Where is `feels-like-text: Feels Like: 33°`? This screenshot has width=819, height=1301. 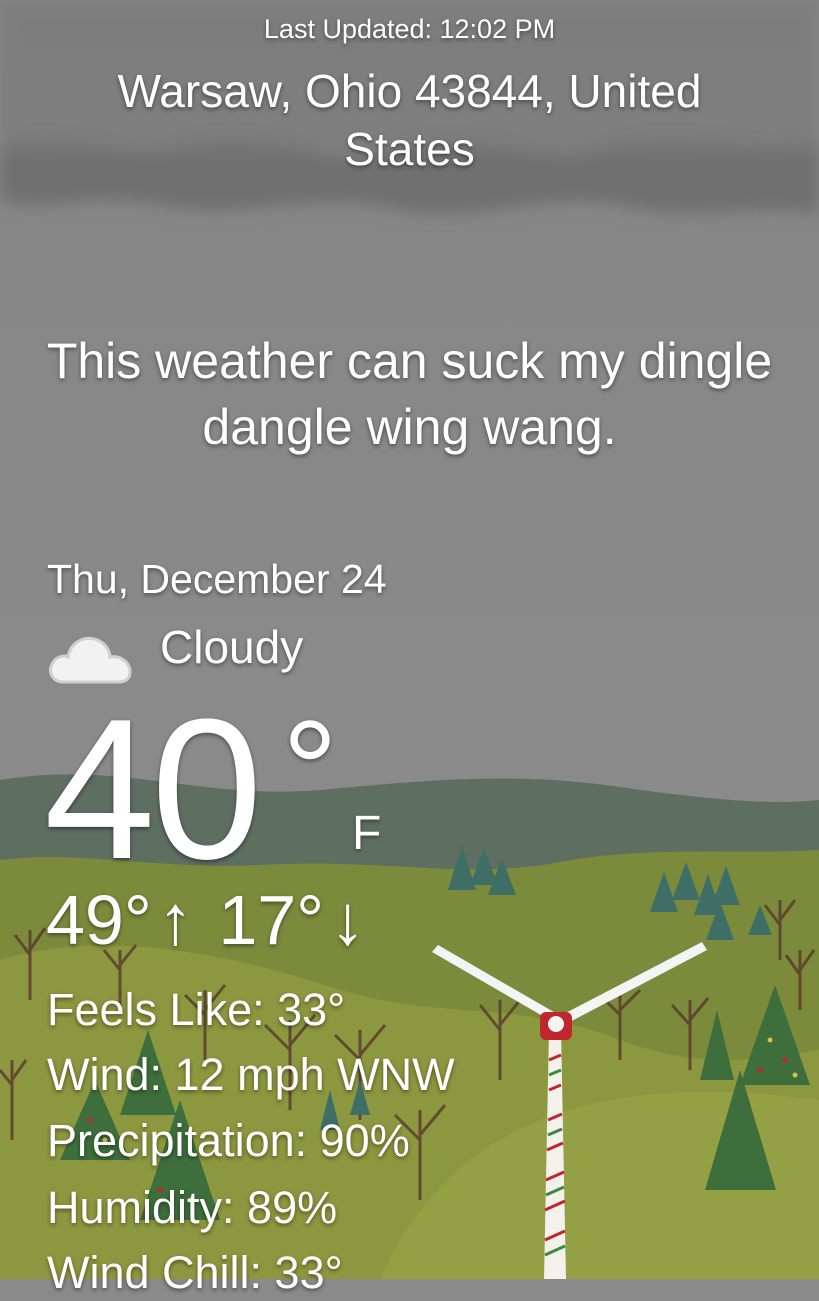 feels-like-text: Feels Like: 33° is located at coordinates (196, 1009).